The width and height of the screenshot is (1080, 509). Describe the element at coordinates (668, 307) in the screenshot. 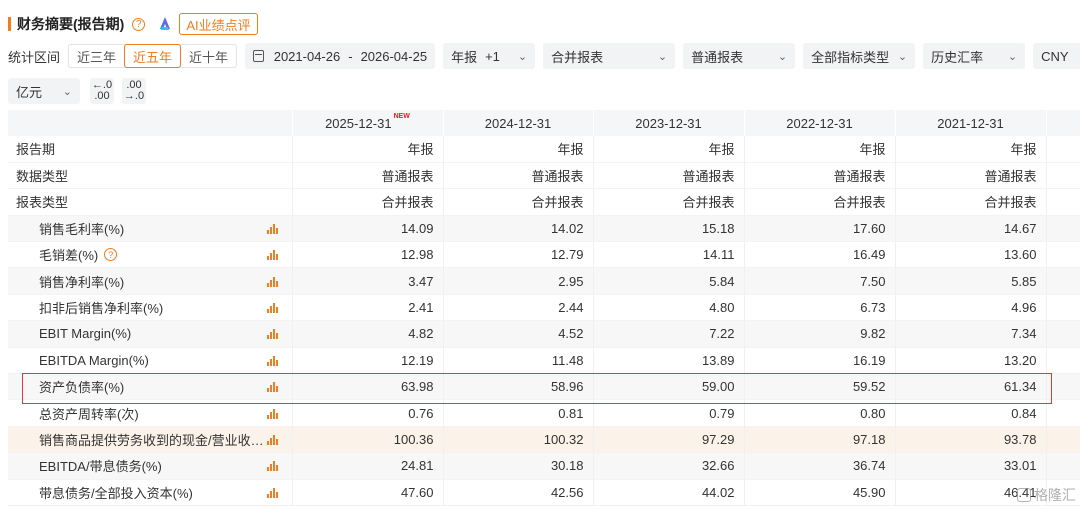

I see `table-cell: 4.80` at that location.